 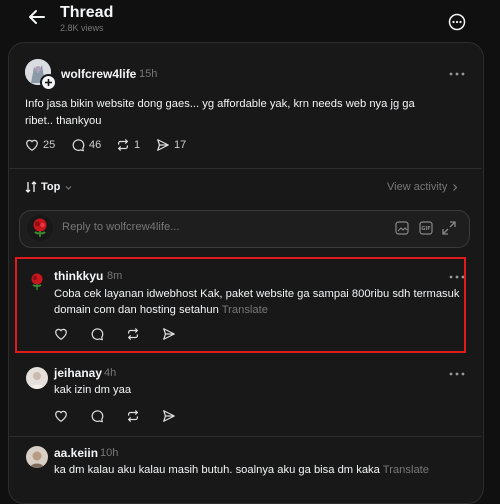 I want to click on svg-text: GIF, so click(x=425, y=229).